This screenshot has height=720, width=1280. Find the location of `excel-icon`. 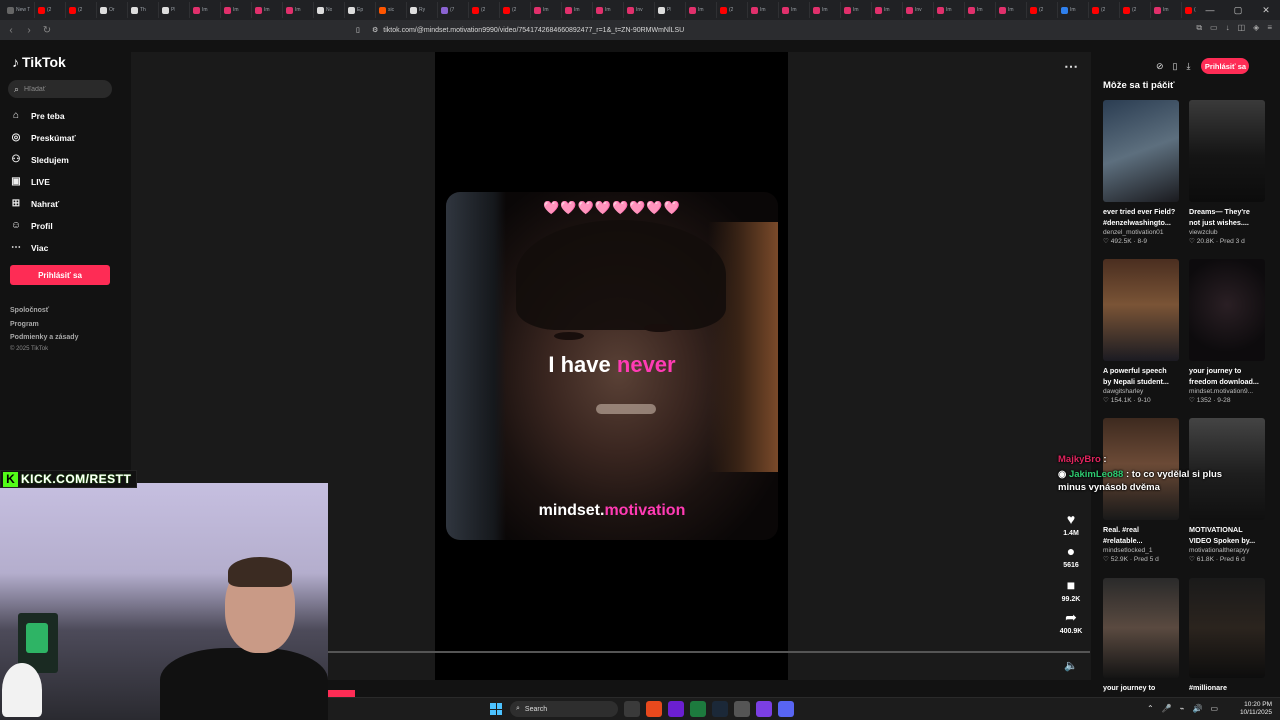

excel-icon is located at coordinates (698, 709).